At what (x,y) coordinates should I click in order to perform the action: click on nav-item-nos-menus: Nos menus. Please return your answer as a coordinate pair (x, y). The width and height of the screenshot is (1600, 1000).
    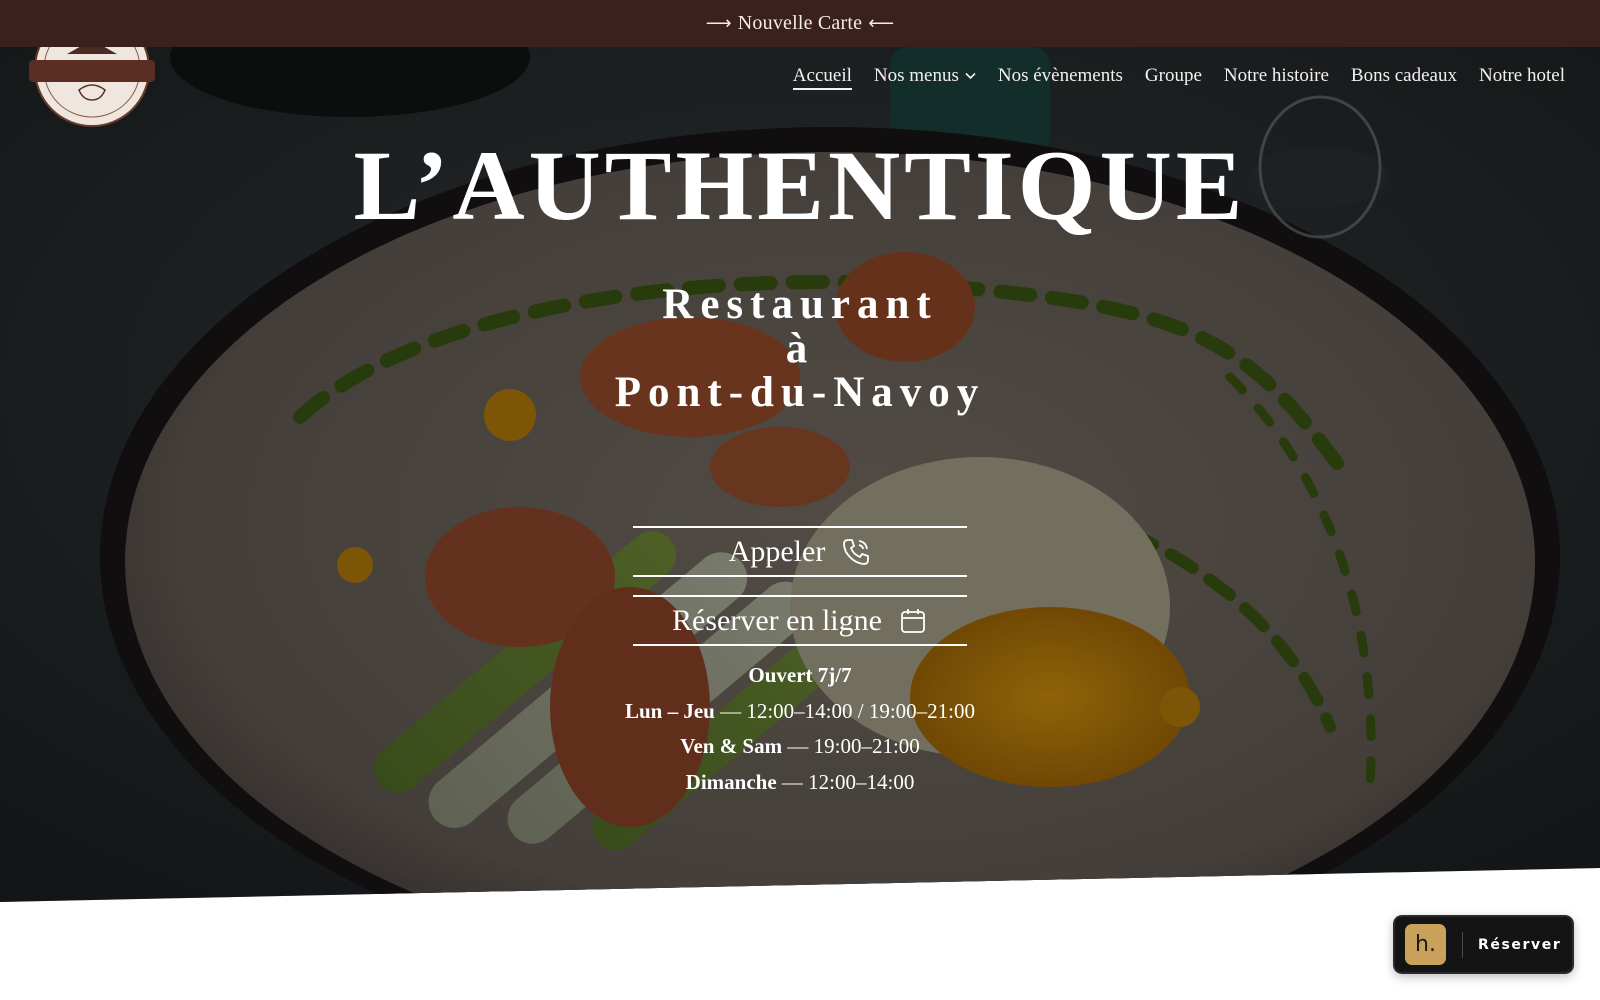
    Looking at the image, I should click on (925, 77).